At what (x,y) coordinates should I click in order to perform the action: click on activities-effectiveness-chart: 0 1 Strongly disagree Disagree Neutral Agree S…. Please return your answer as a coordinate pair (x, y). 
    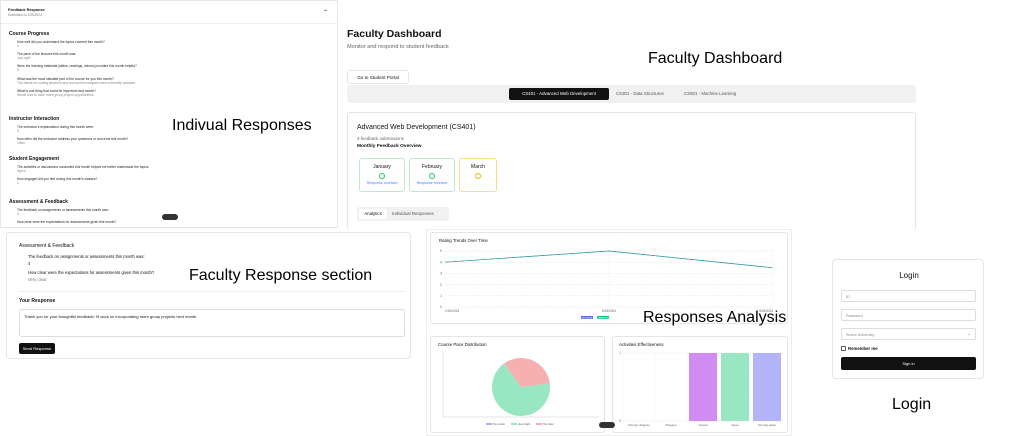
    Looking at the image, I should click on (701, 389).